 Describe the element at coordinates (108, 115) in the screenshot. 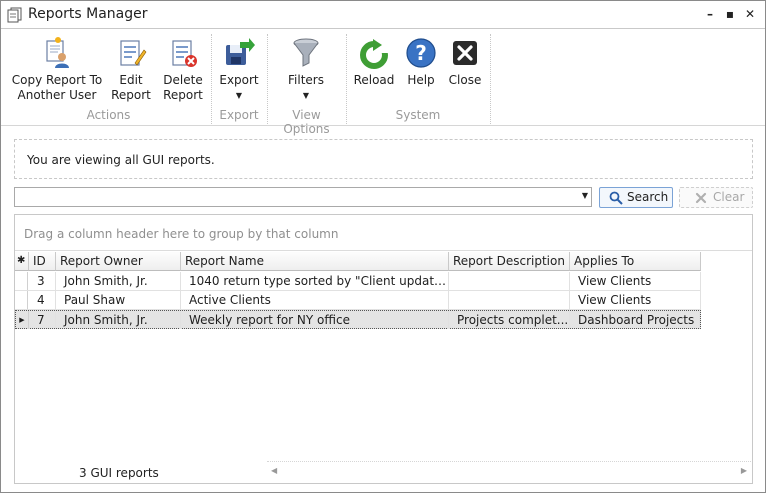

I see `ribbon-group-actions: Actions` at that location.